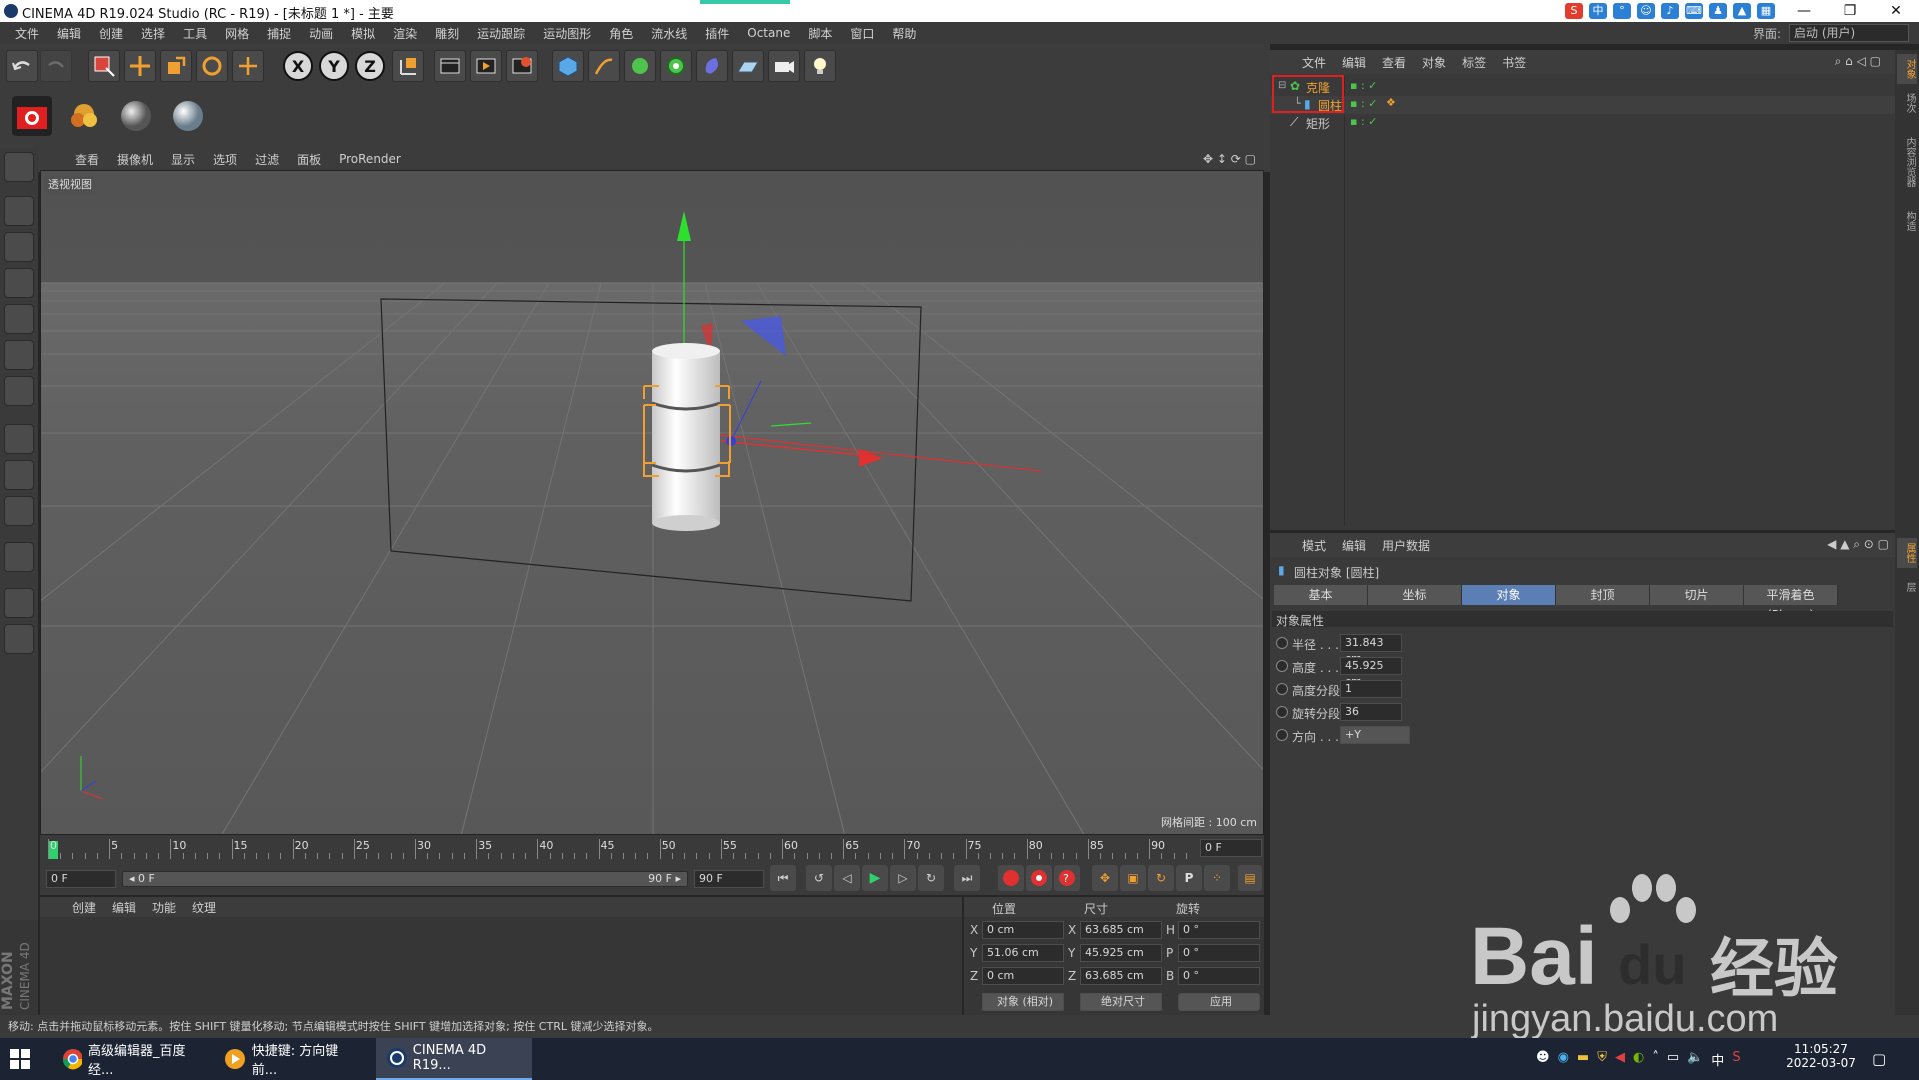 The width and height of the screenshot is (1919, 1080). What do you see at coordinates (669, 33) in the screenshot?
I see `menu-pipeline: 流水线` at bounding box center [669, 33].